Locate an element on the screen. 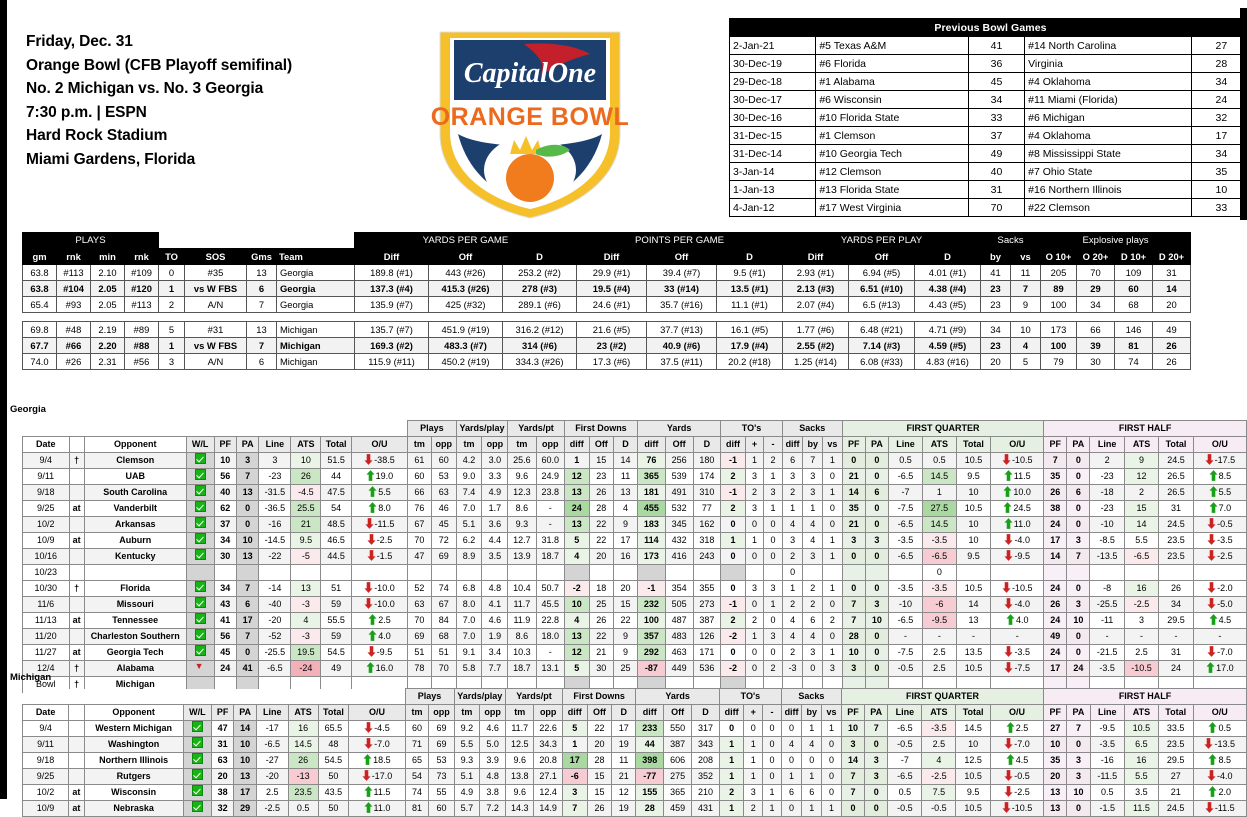 Image resolution: width=1247 pixels, height=817 pixels. log-plays-opp: 60 is located at coordinates (441, 809).